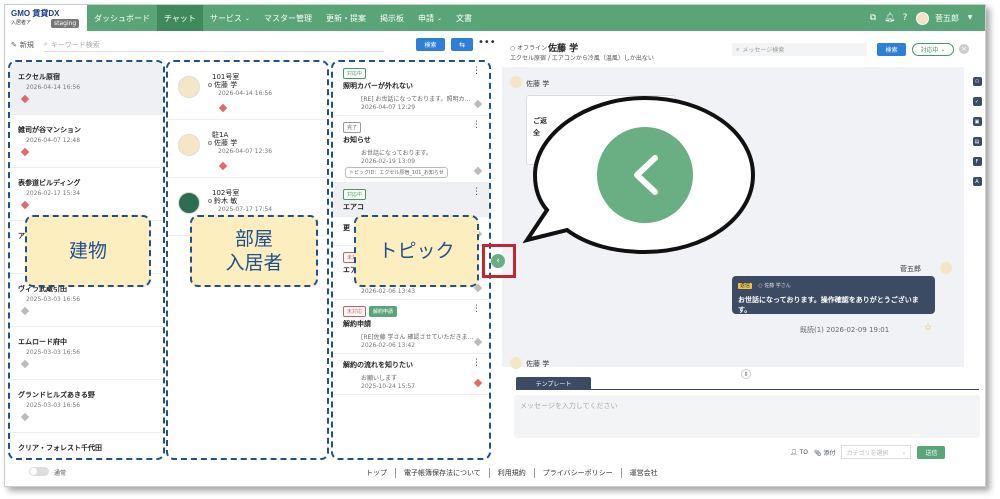 This screenshot has width=1000, height=499. Describe the element at coordinates (977, 161) in the screenshot. I see `faq-icon: F` at that location.